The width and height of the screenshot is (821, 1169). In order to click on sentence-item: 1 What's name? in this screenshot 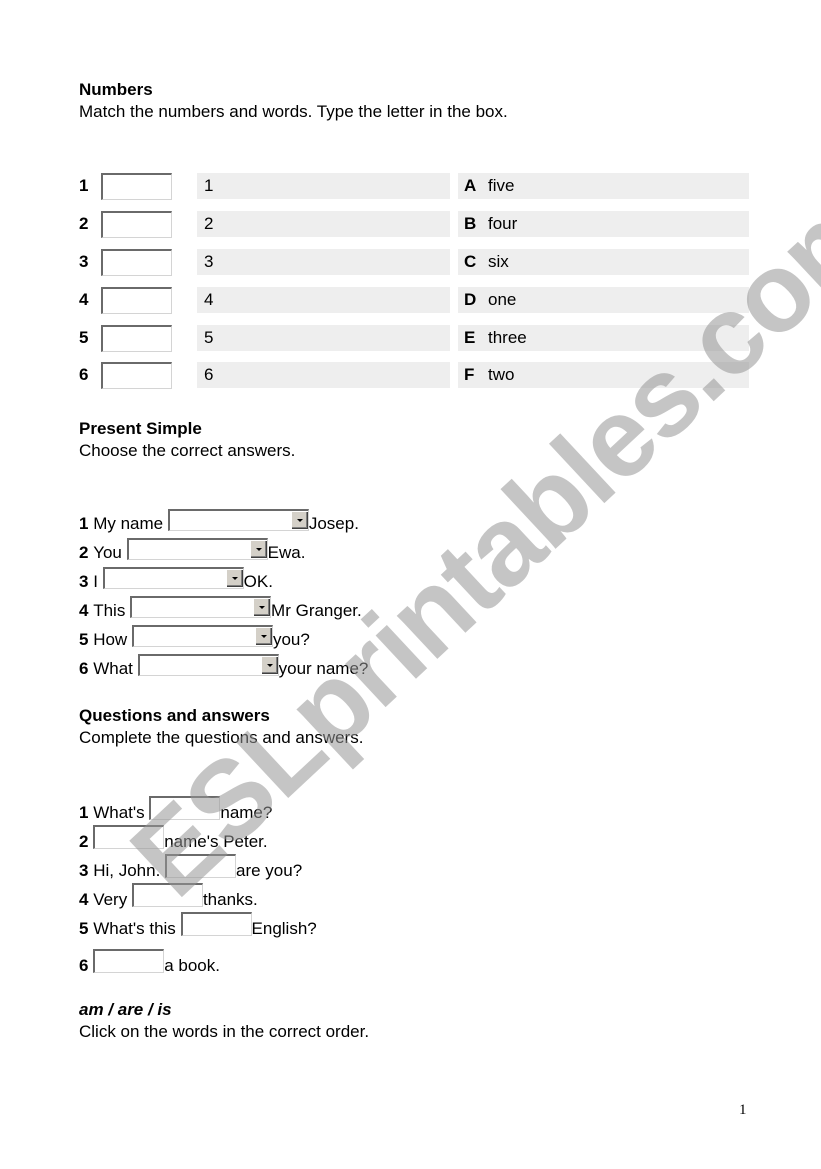, I will do `click(175, 809)`.